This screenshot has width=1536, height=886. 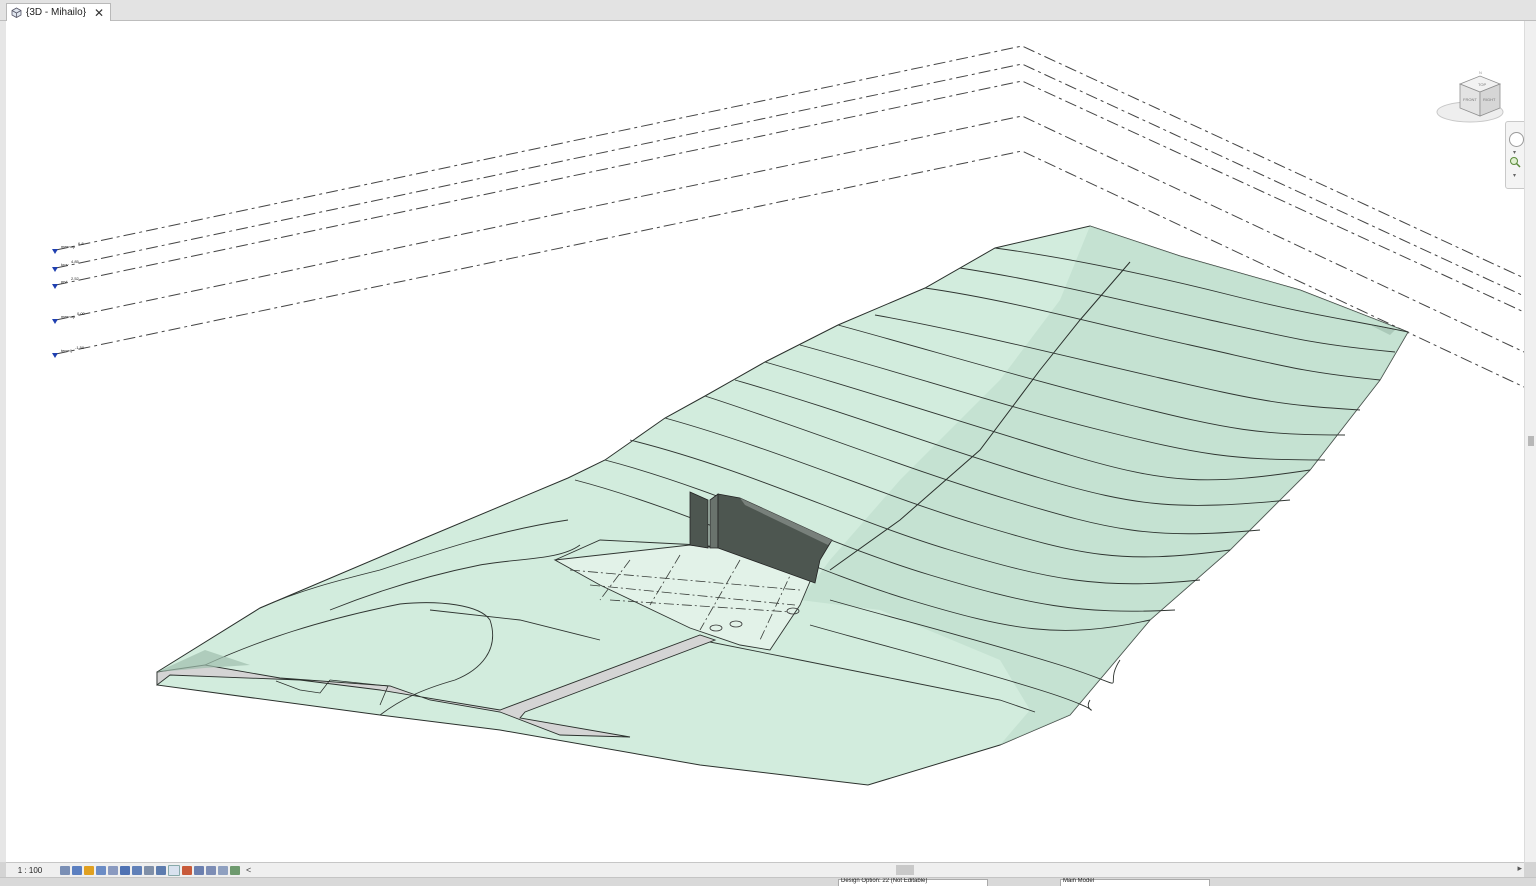 I want to click on sun-path-icon, so click(x=89, y=870).